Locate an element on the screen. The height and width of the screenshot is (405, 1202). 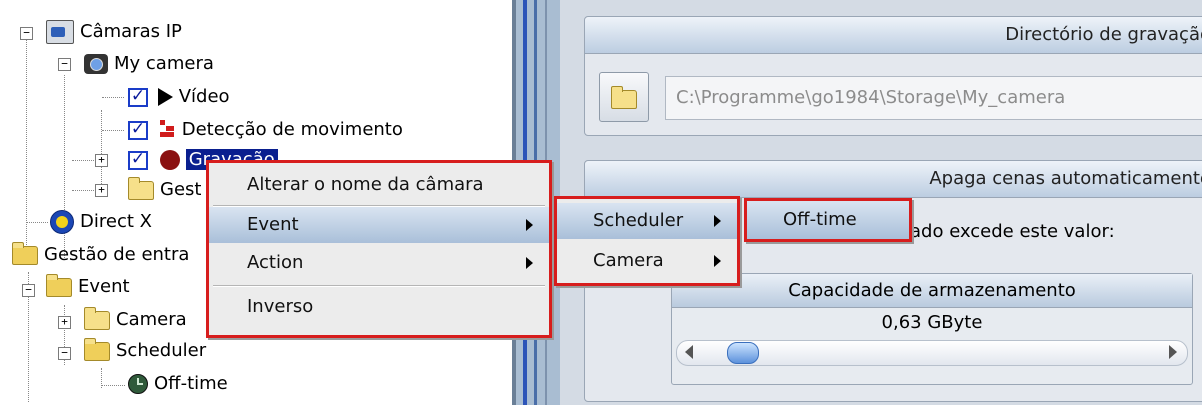
menu-item-inverse: Inverso is located at coordinates (379, 307).